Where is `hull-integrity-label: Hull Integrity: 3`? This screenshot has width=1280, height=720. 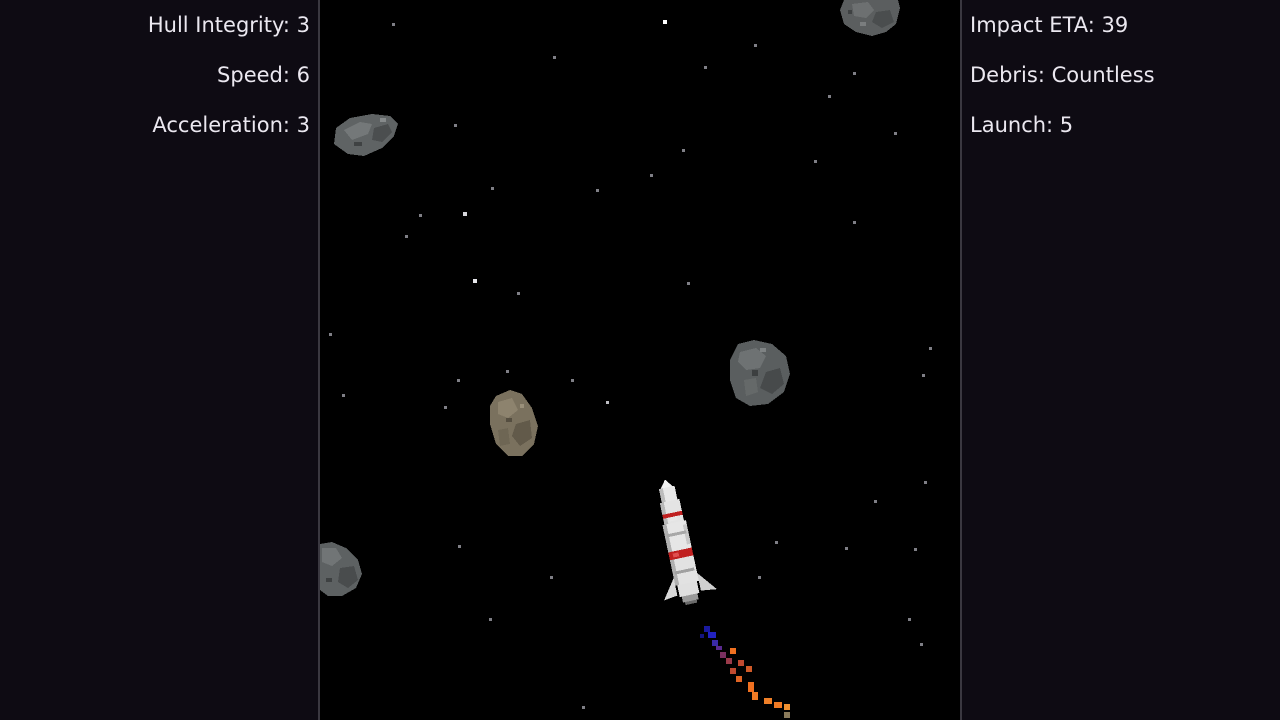
hull-integrity-label: Hull Integrity: 3 is located at coordinates (228, 25).